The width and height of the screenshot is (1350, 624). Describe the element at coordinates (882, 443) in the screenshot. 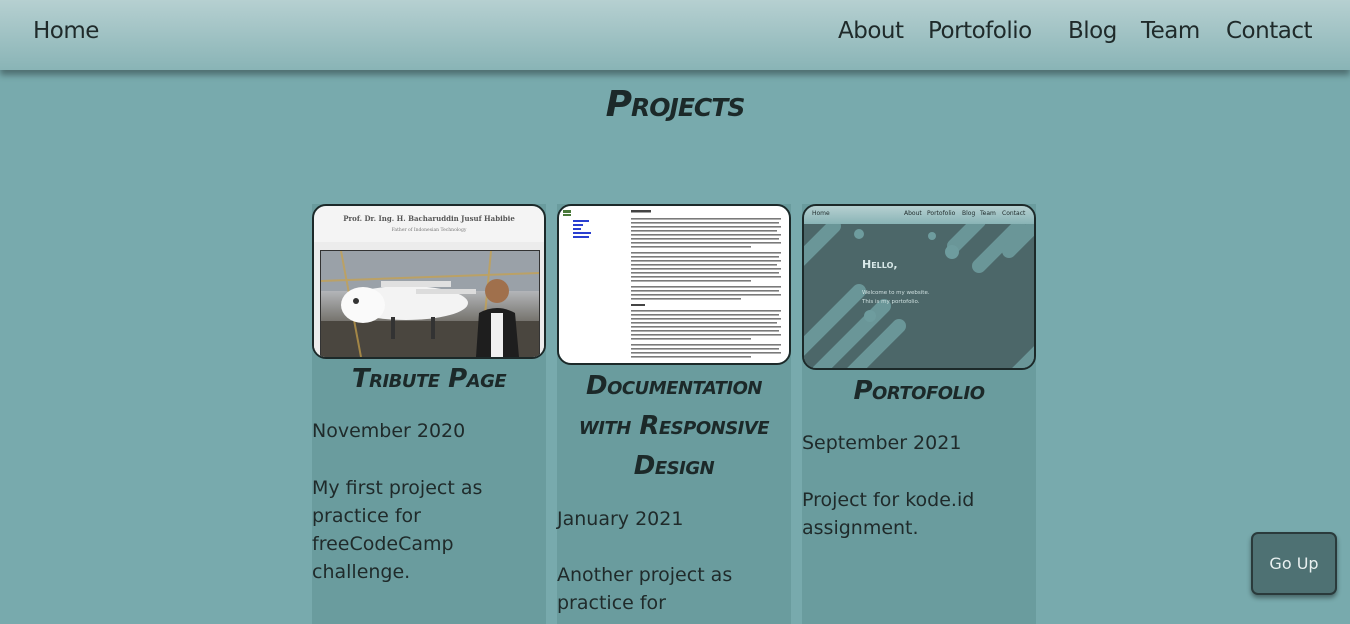

I see `project-date: September 2021` at that location.